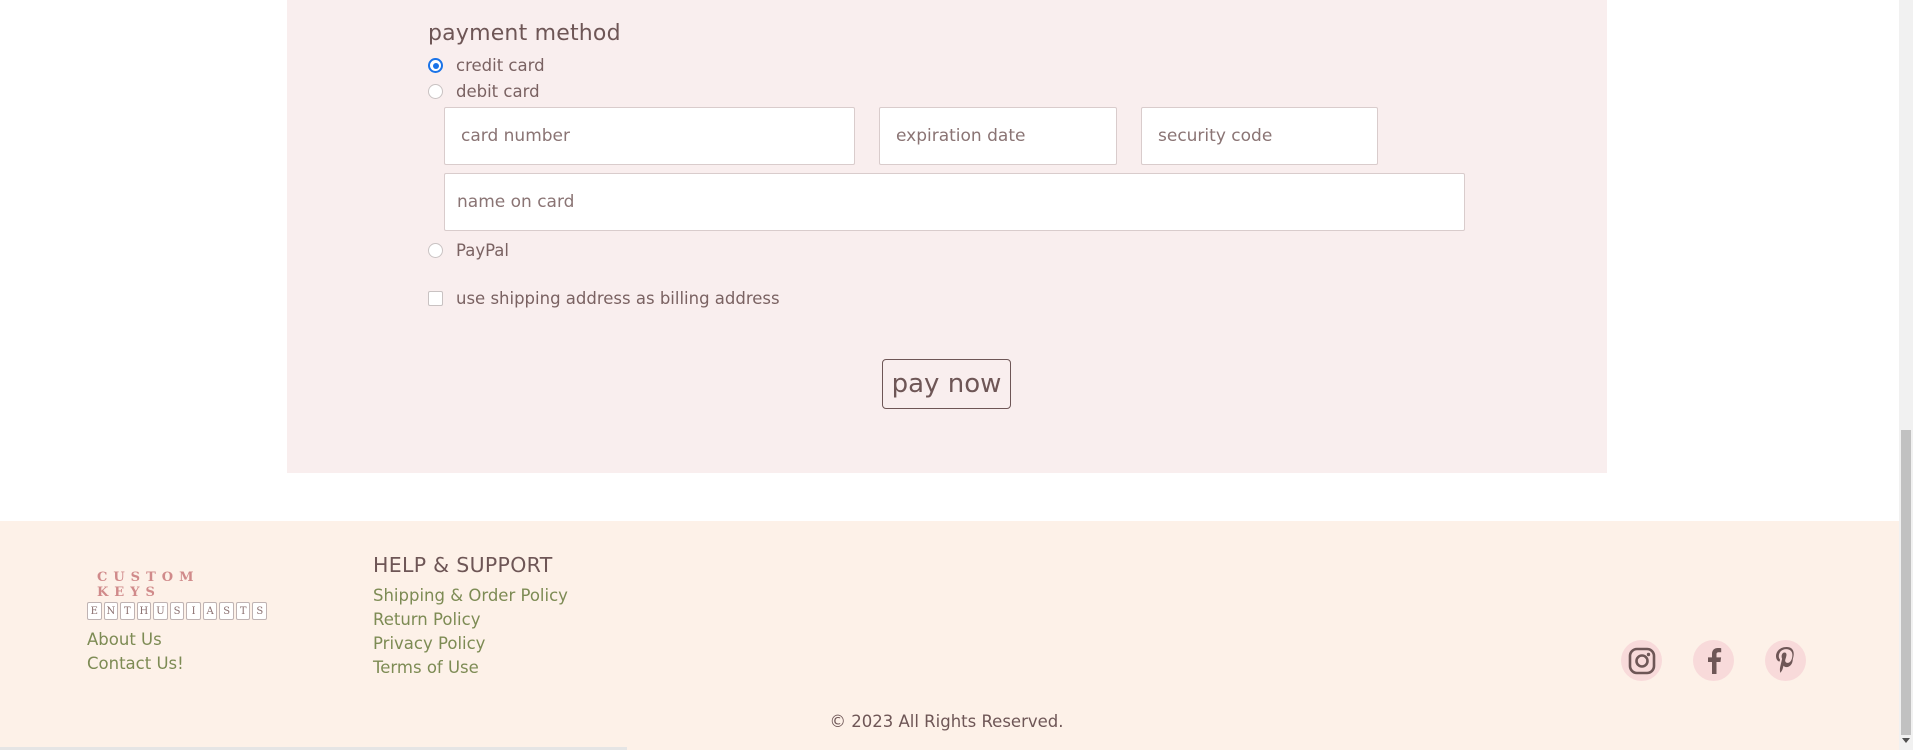  I want to click on billing-address-option: use shipping address as billing address, so click(604, 298).